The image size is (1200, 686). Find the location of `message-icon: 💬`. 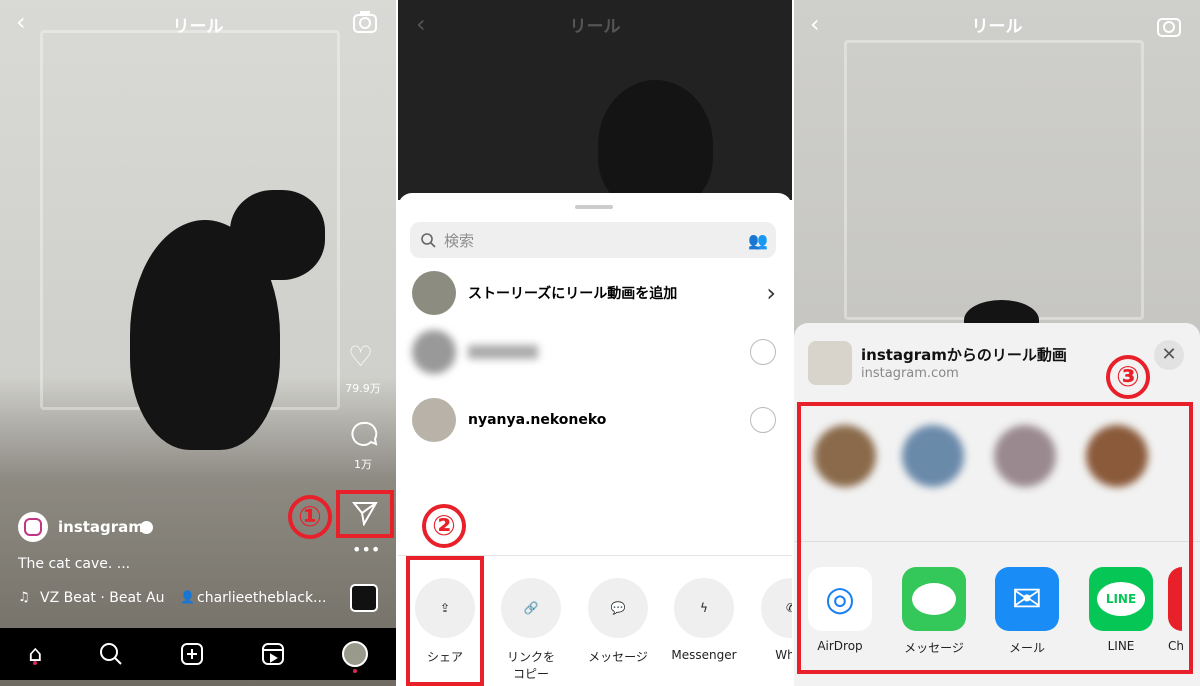

message-icon: 💬 is located at coordinates (618, 608).